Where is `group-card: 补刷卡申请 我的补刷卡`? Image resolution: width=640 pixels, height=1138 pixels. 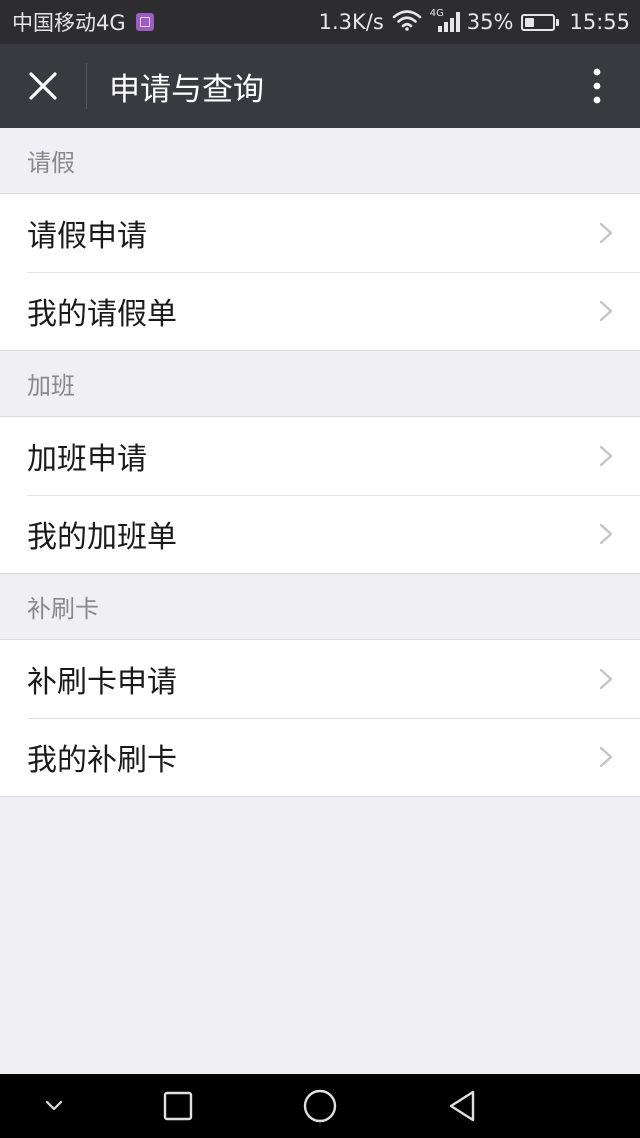 group-card: 补刷卡申请 我的补刷卡 is located at coordinates (320, 718).